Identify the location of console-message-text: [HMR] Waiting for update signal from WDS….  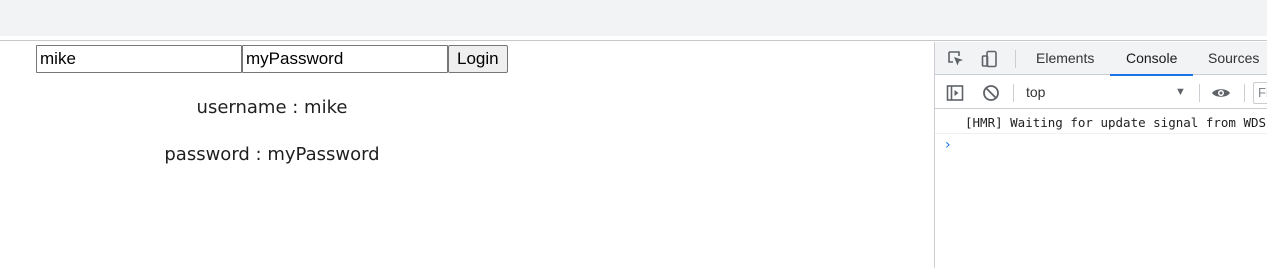
(1116, 122).